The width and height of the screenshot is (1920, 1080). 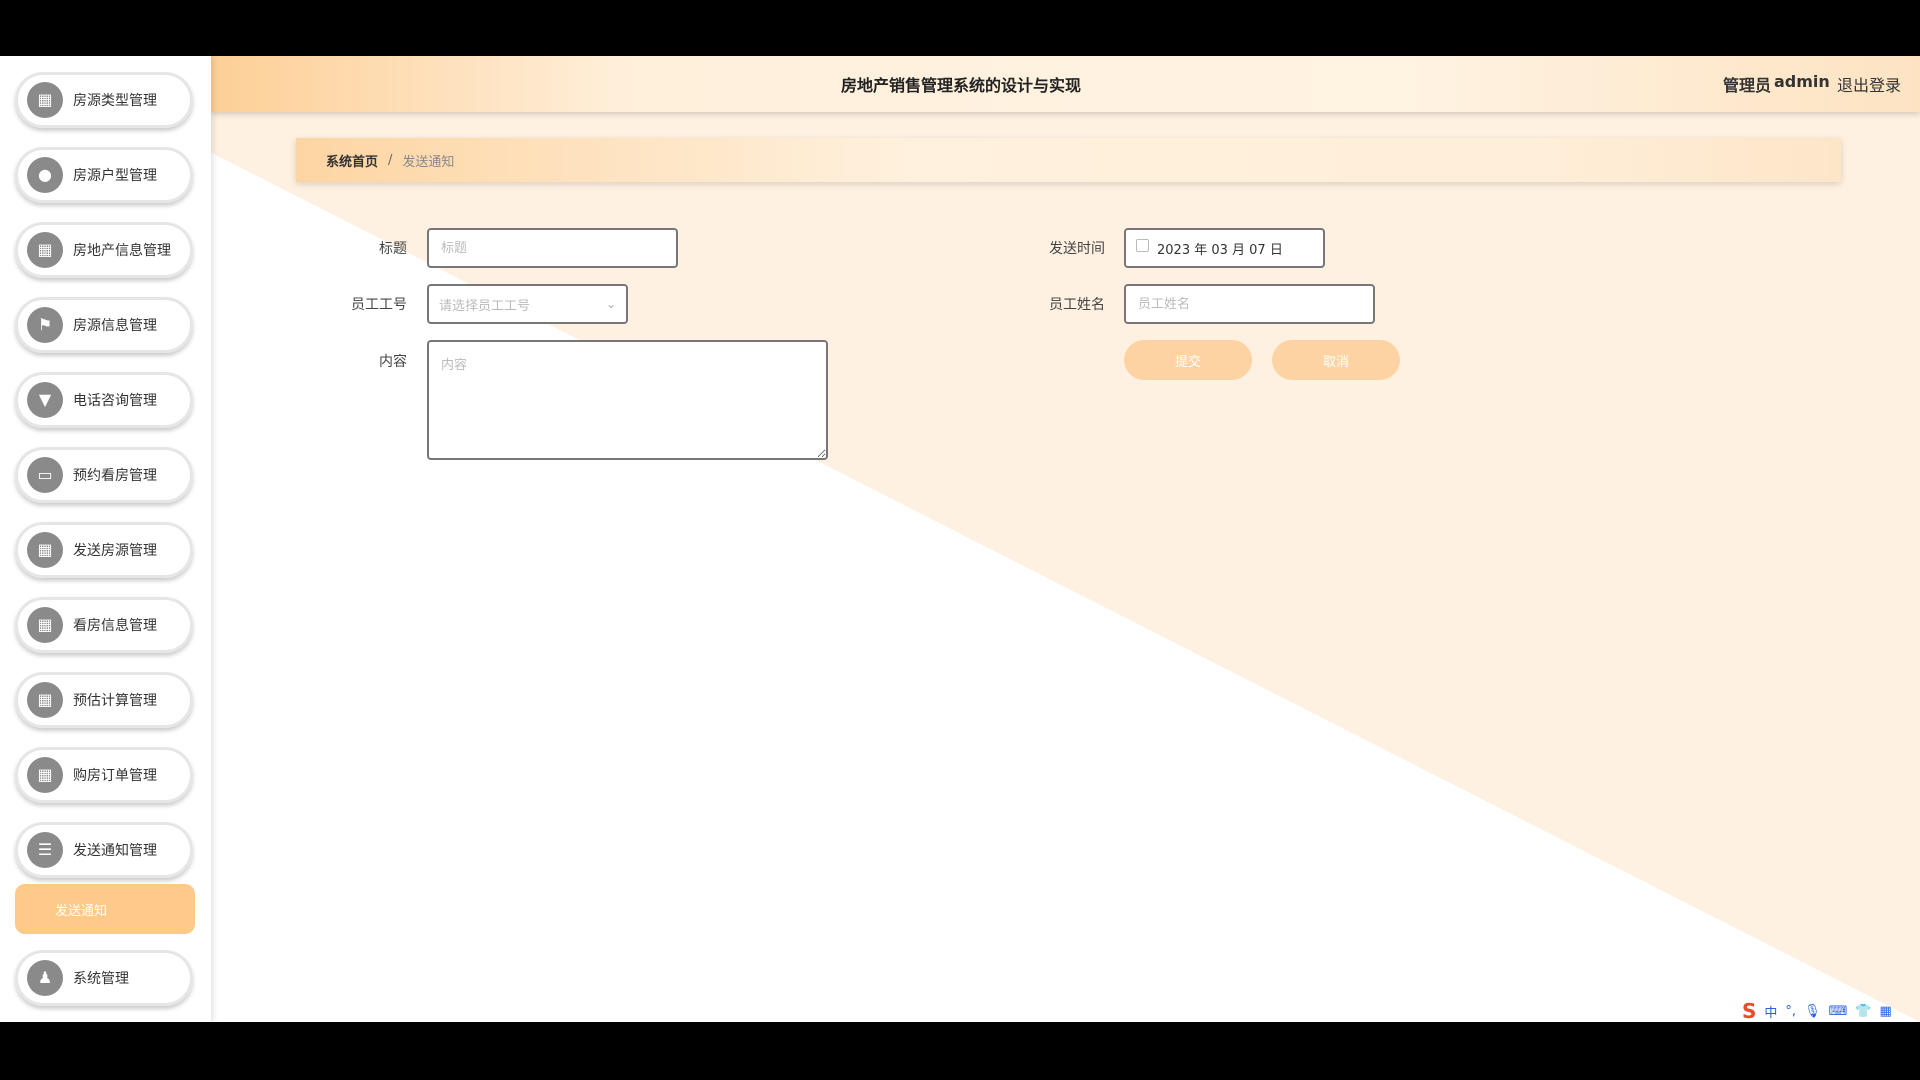 I want to click on send-time-date-picker: 2023 年 03 月 07 日, so click(x=1224, y=248).